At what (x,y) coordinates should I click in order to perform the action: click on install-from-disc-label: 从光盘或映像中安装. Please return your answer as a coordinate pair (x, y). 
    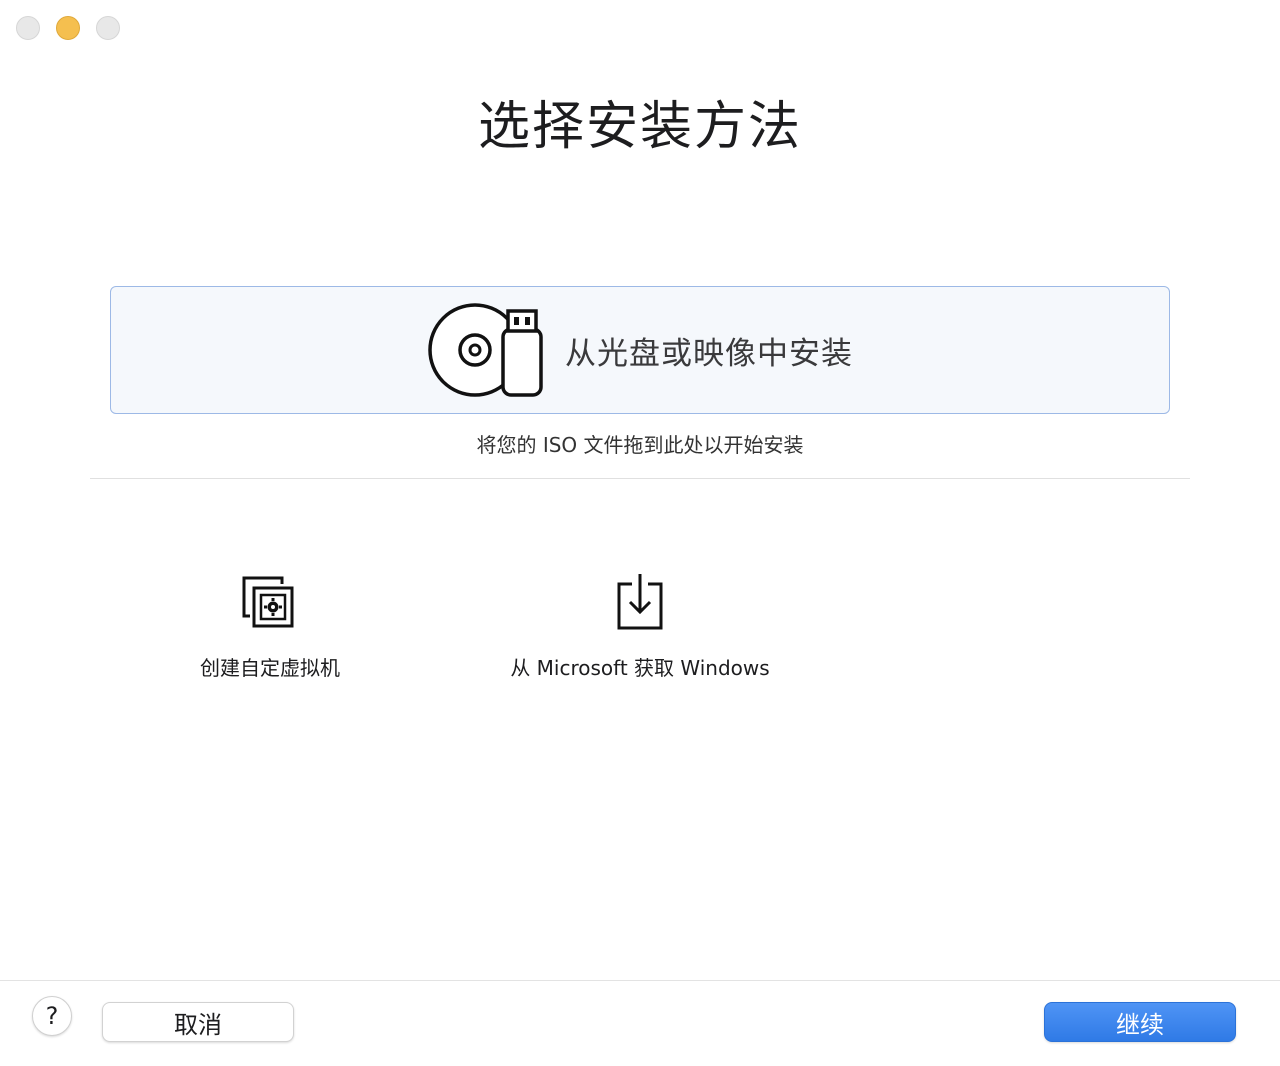
    Looking at the image, I should click on (709, 353).